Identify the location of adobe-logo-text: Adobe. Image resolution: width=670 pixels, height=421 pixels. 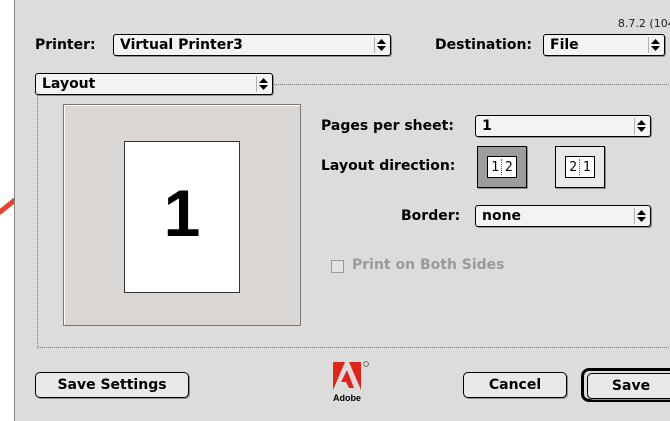
(347, 398).